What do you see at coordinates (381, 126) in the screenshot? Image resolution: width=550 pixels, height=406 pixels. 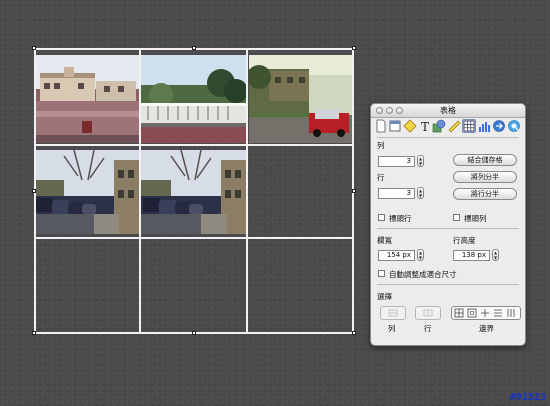 I see `document-icon` at bounding box center [381, 126].